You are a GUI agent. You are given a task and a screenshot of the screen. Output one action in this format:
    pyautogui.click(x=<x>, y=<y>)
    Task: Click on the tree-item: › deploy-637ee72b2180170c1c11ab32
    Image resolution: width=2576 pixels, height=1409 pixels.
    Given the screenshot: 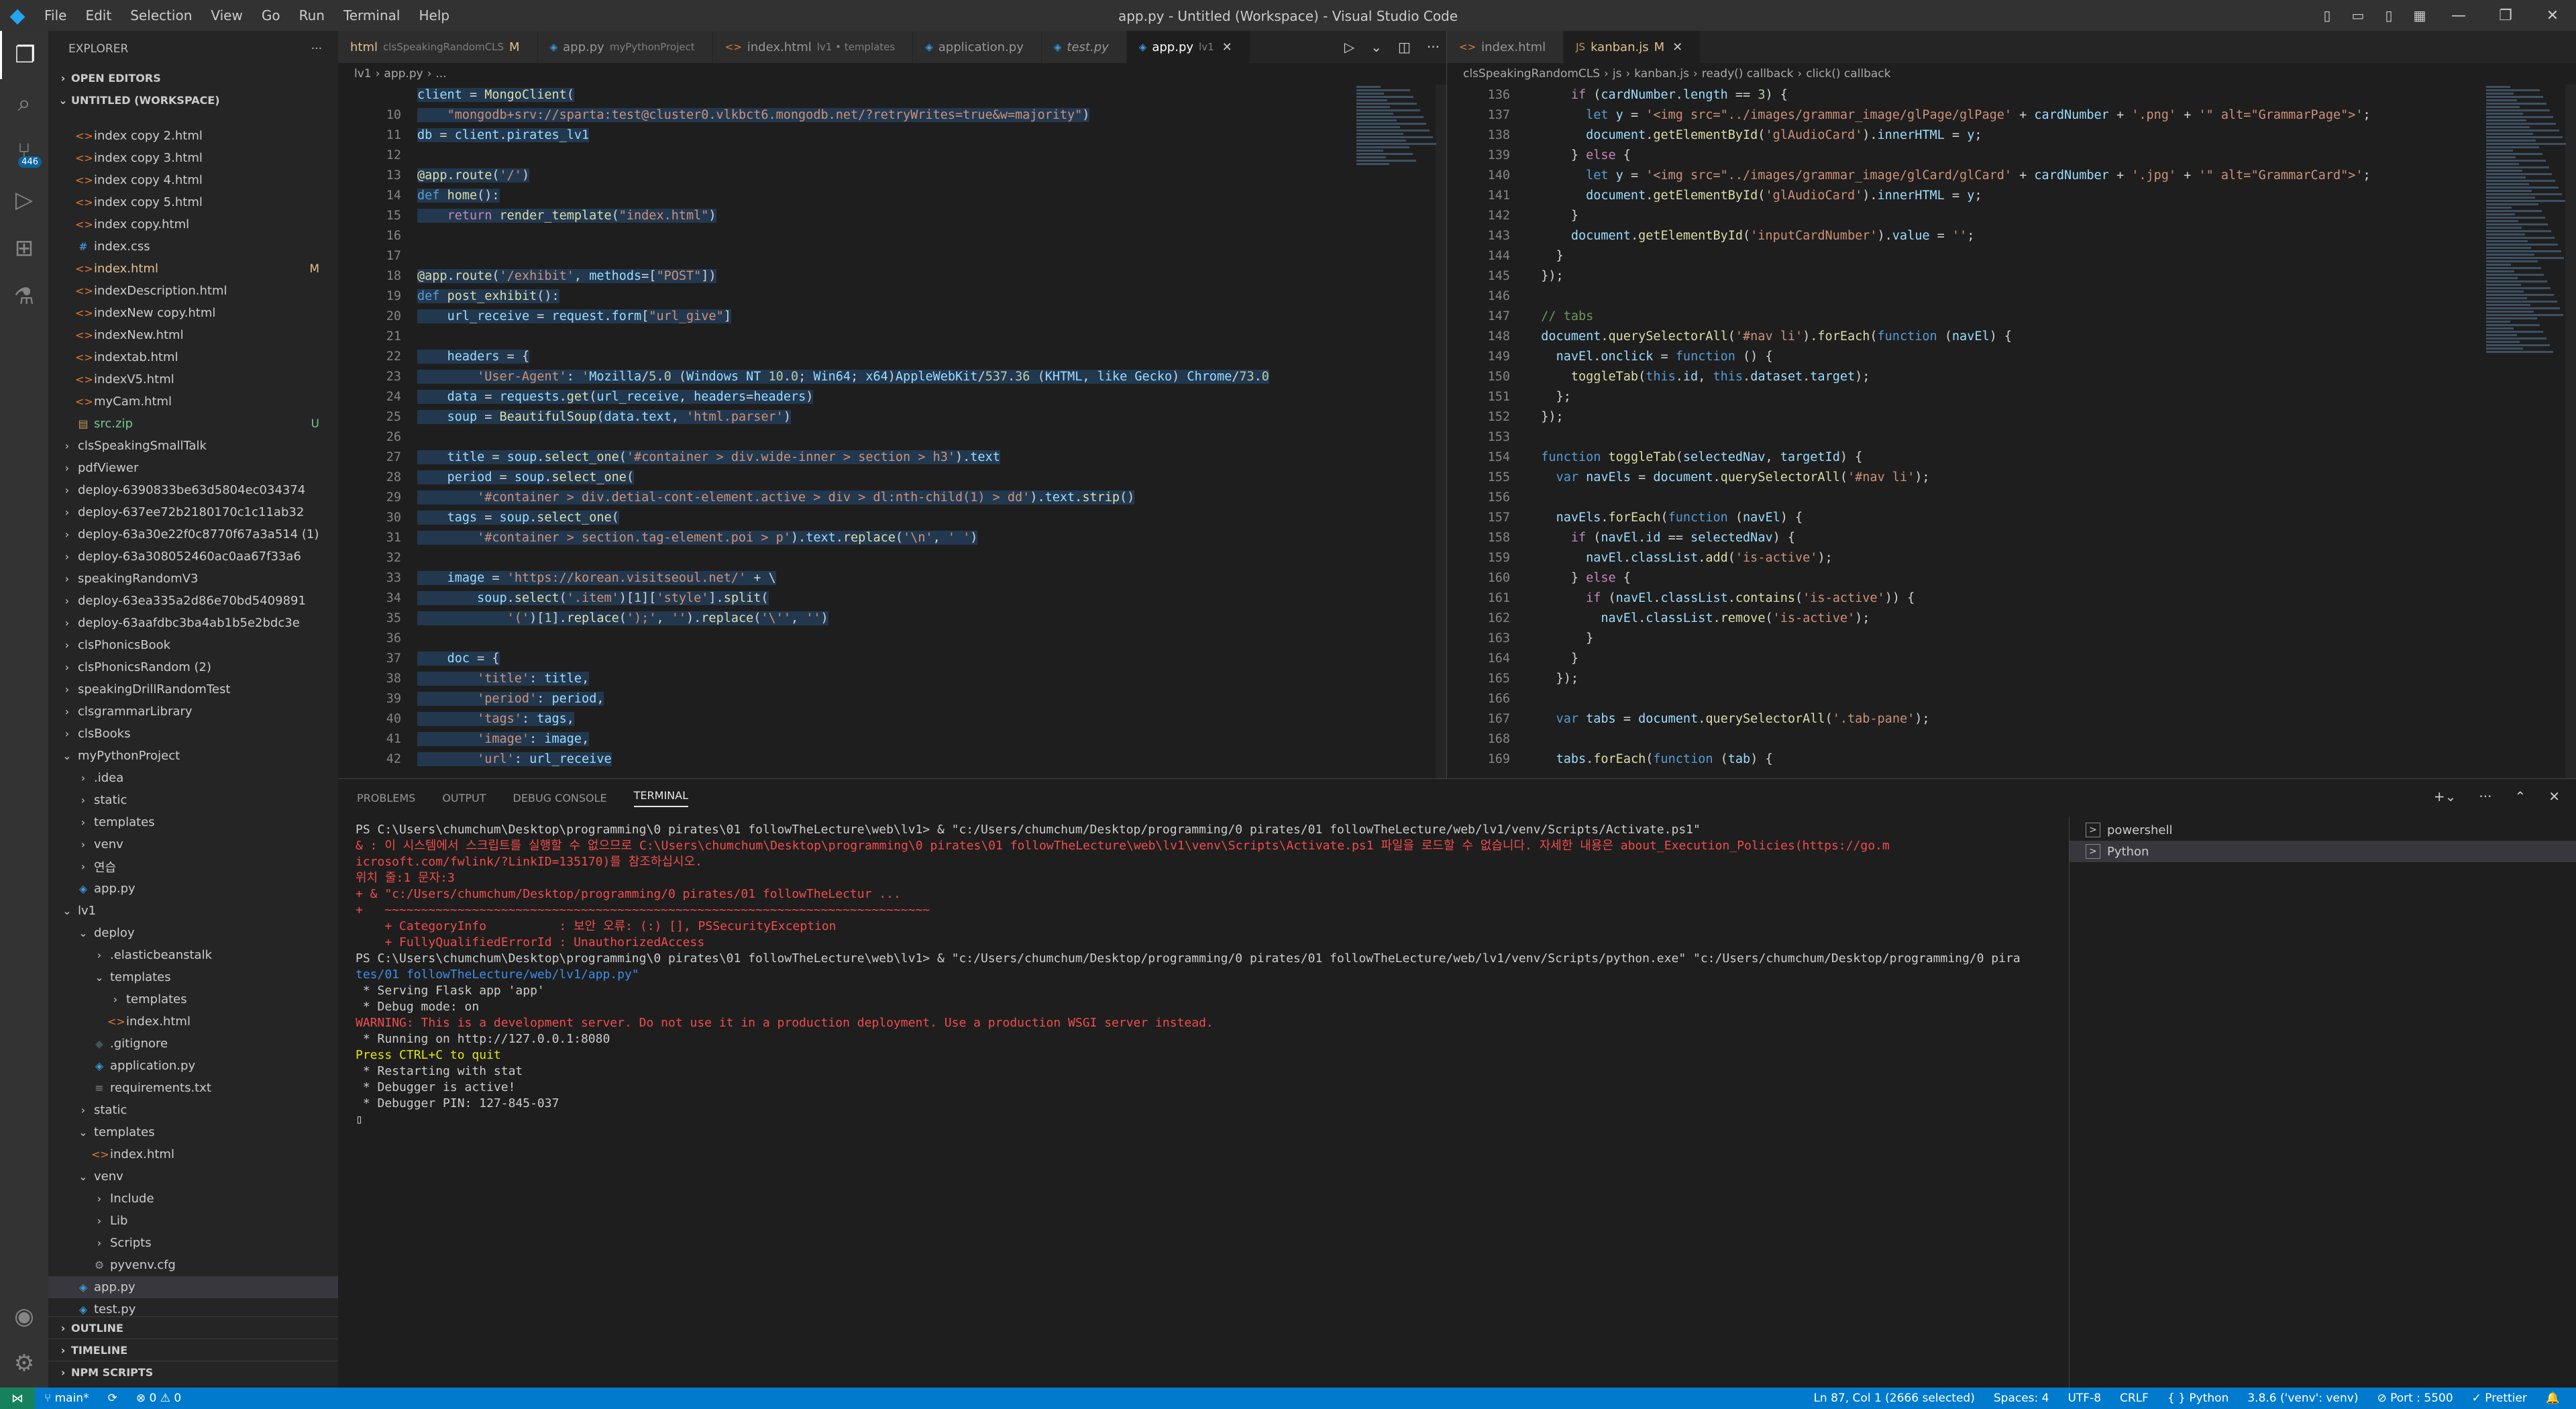 What is the action you would take?
    pyautogui.click(x=193, y=512)
    